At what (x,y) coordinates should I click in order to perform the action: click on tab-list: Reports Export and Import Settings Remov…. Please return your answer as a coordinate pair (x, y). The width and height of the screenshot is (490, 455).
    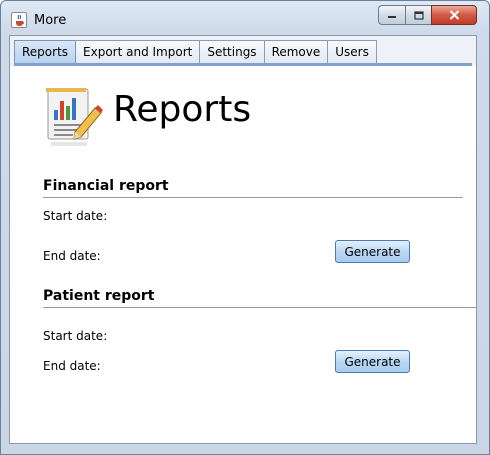
    Looking at the image, I should click on (195, 51).